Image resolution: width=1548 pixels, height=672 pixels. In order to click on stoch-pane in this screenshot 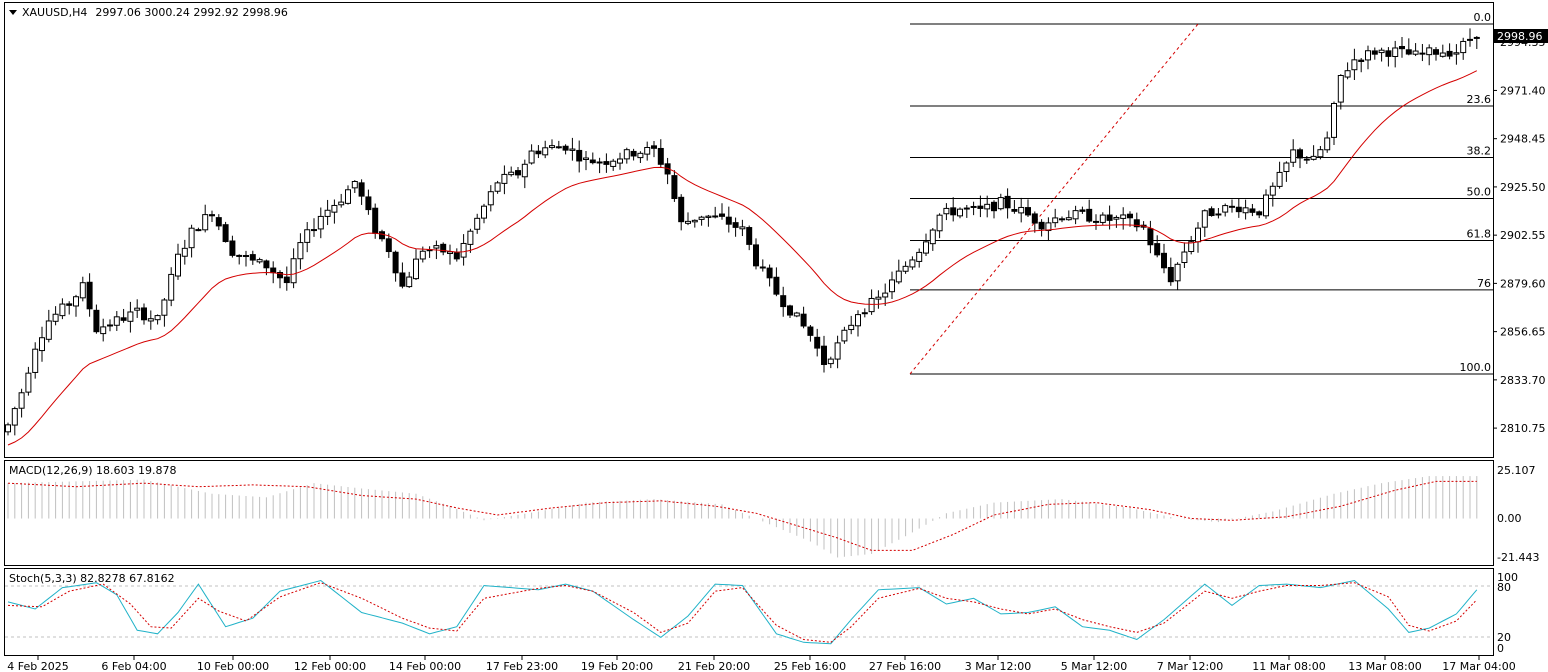, I will do `click(749, 612)`.